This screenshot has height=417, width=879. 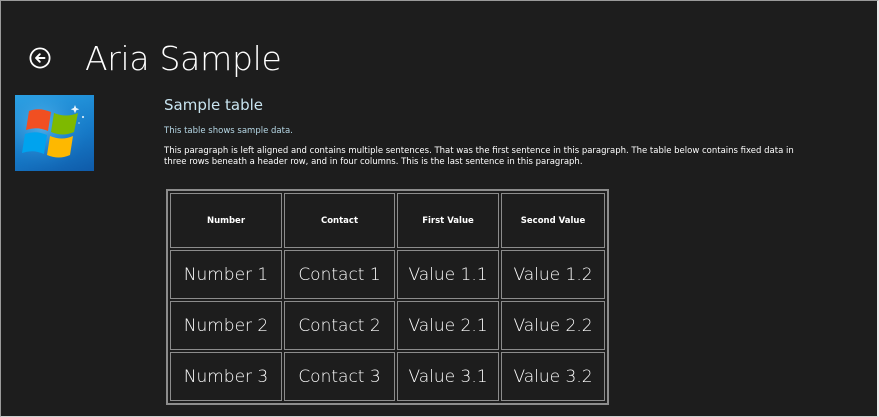 I want to click on column-header-first-value: First Value, so click(x=448, y=220).